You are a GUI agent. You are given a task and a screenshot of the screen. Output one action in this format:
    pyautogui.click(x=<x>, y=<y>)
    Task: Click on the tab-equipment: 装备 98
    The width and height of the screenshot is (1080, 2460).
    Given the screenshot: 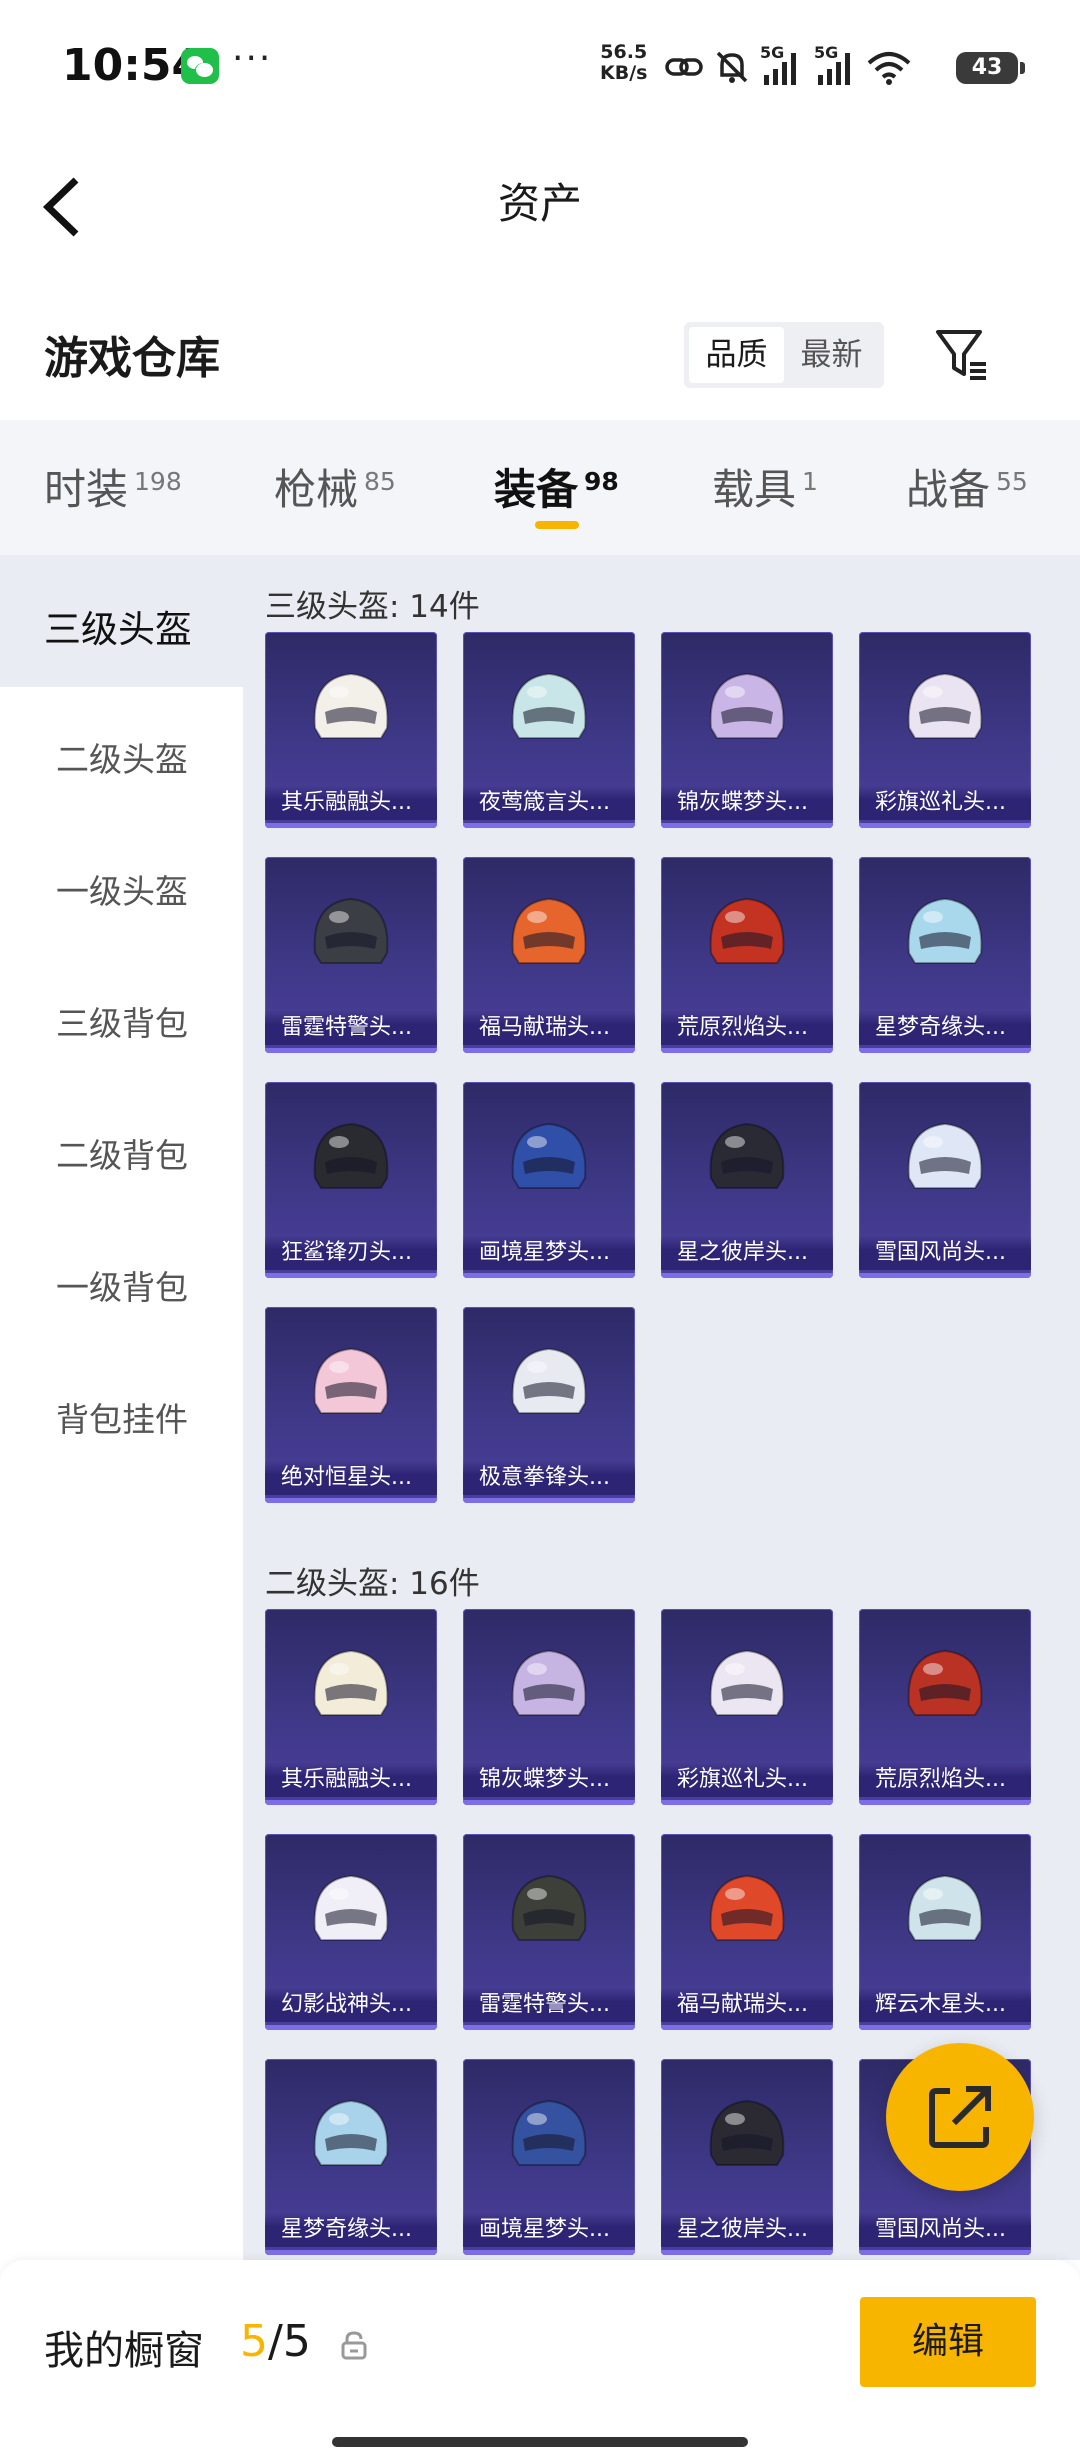 What is the action you would take?
    pyautogui.click(x=556, y=486)
    